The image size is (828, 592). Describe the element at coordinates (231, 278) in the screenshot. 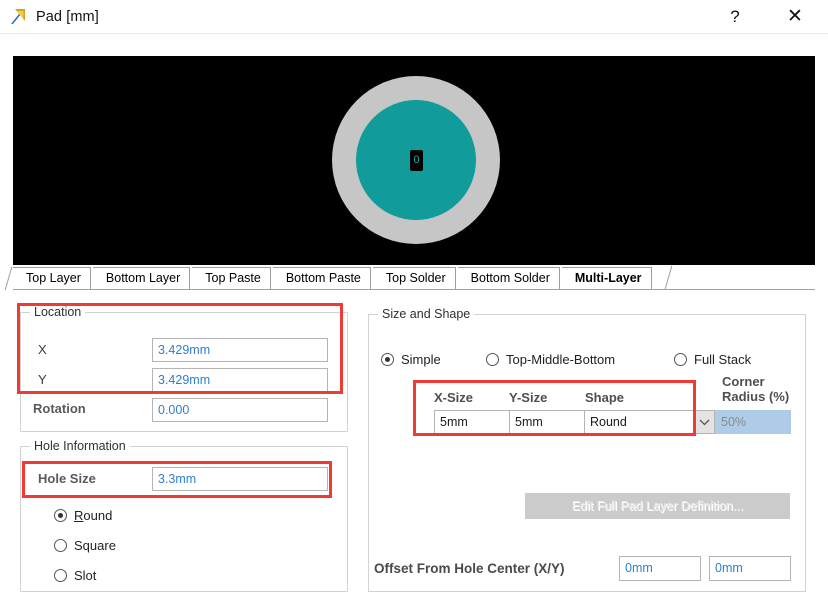

I see `tab-top-paste: Top Paste` at that location.